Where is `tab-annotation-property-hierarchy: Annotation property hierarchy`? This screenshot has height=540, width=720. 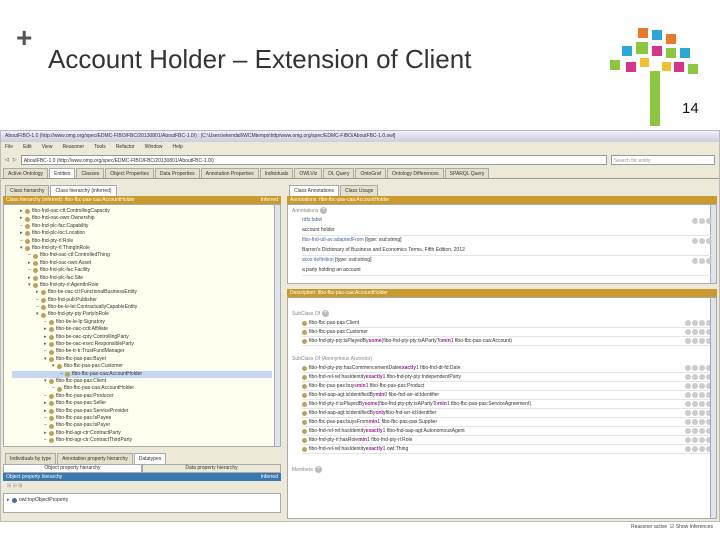 tab-annotation-property-hierarchy: Annotation property hierarchy is located at coordinates (95, 458).